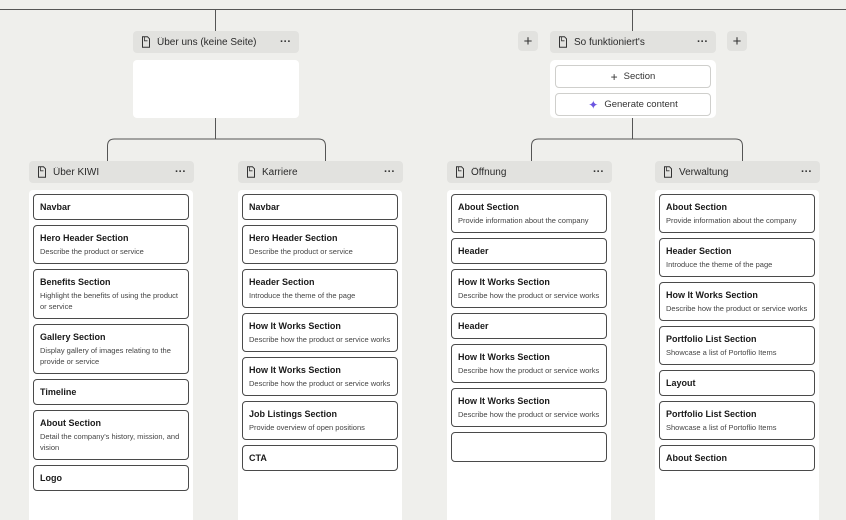 This screenshot has width=846, height=520. Describe the element at coordinates (216, 89) in the screenshot. I see `empty-page-content` at that location.